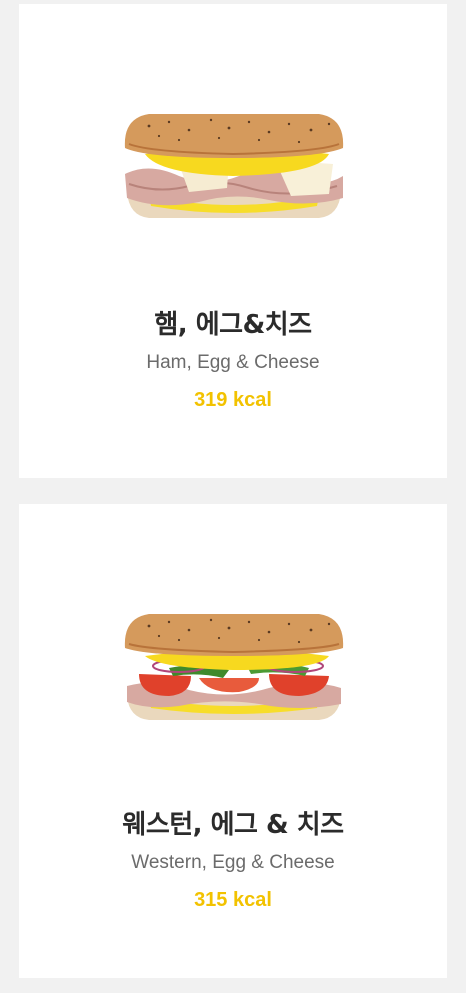 Image resolution: width=466 pixels, height=993 pixels. What do you see at coordinates (233, 862) in the screenshot?
I see `menu-name-english: Western, Egg & Cheese` at bounding box center [233, 862].